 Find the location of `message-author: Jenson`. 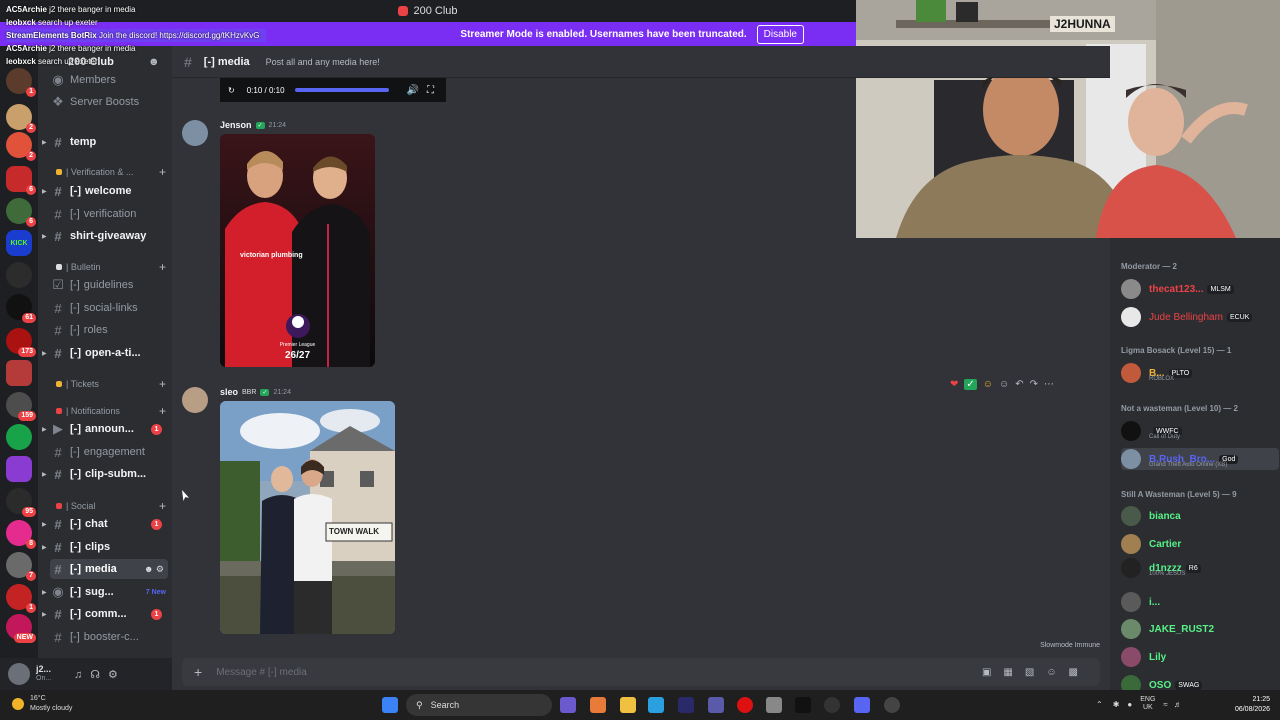

message-author: Jenson is located at coordinates (236, 125).